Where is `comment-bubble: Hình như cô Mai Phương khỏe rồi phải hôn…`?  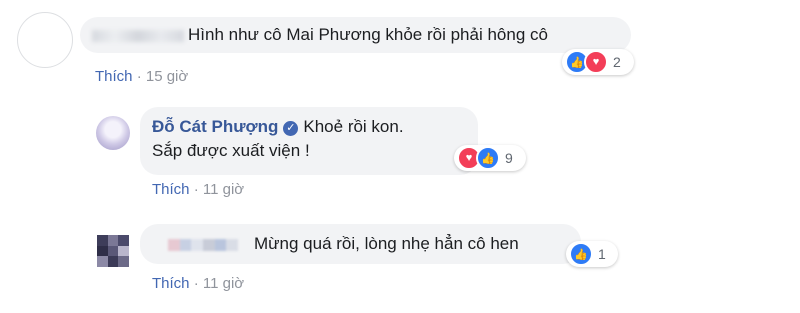
comment-bubble: Hình như cô Mai Phương khỏe rồi phải hôn… is located at coordinates (355, 35).